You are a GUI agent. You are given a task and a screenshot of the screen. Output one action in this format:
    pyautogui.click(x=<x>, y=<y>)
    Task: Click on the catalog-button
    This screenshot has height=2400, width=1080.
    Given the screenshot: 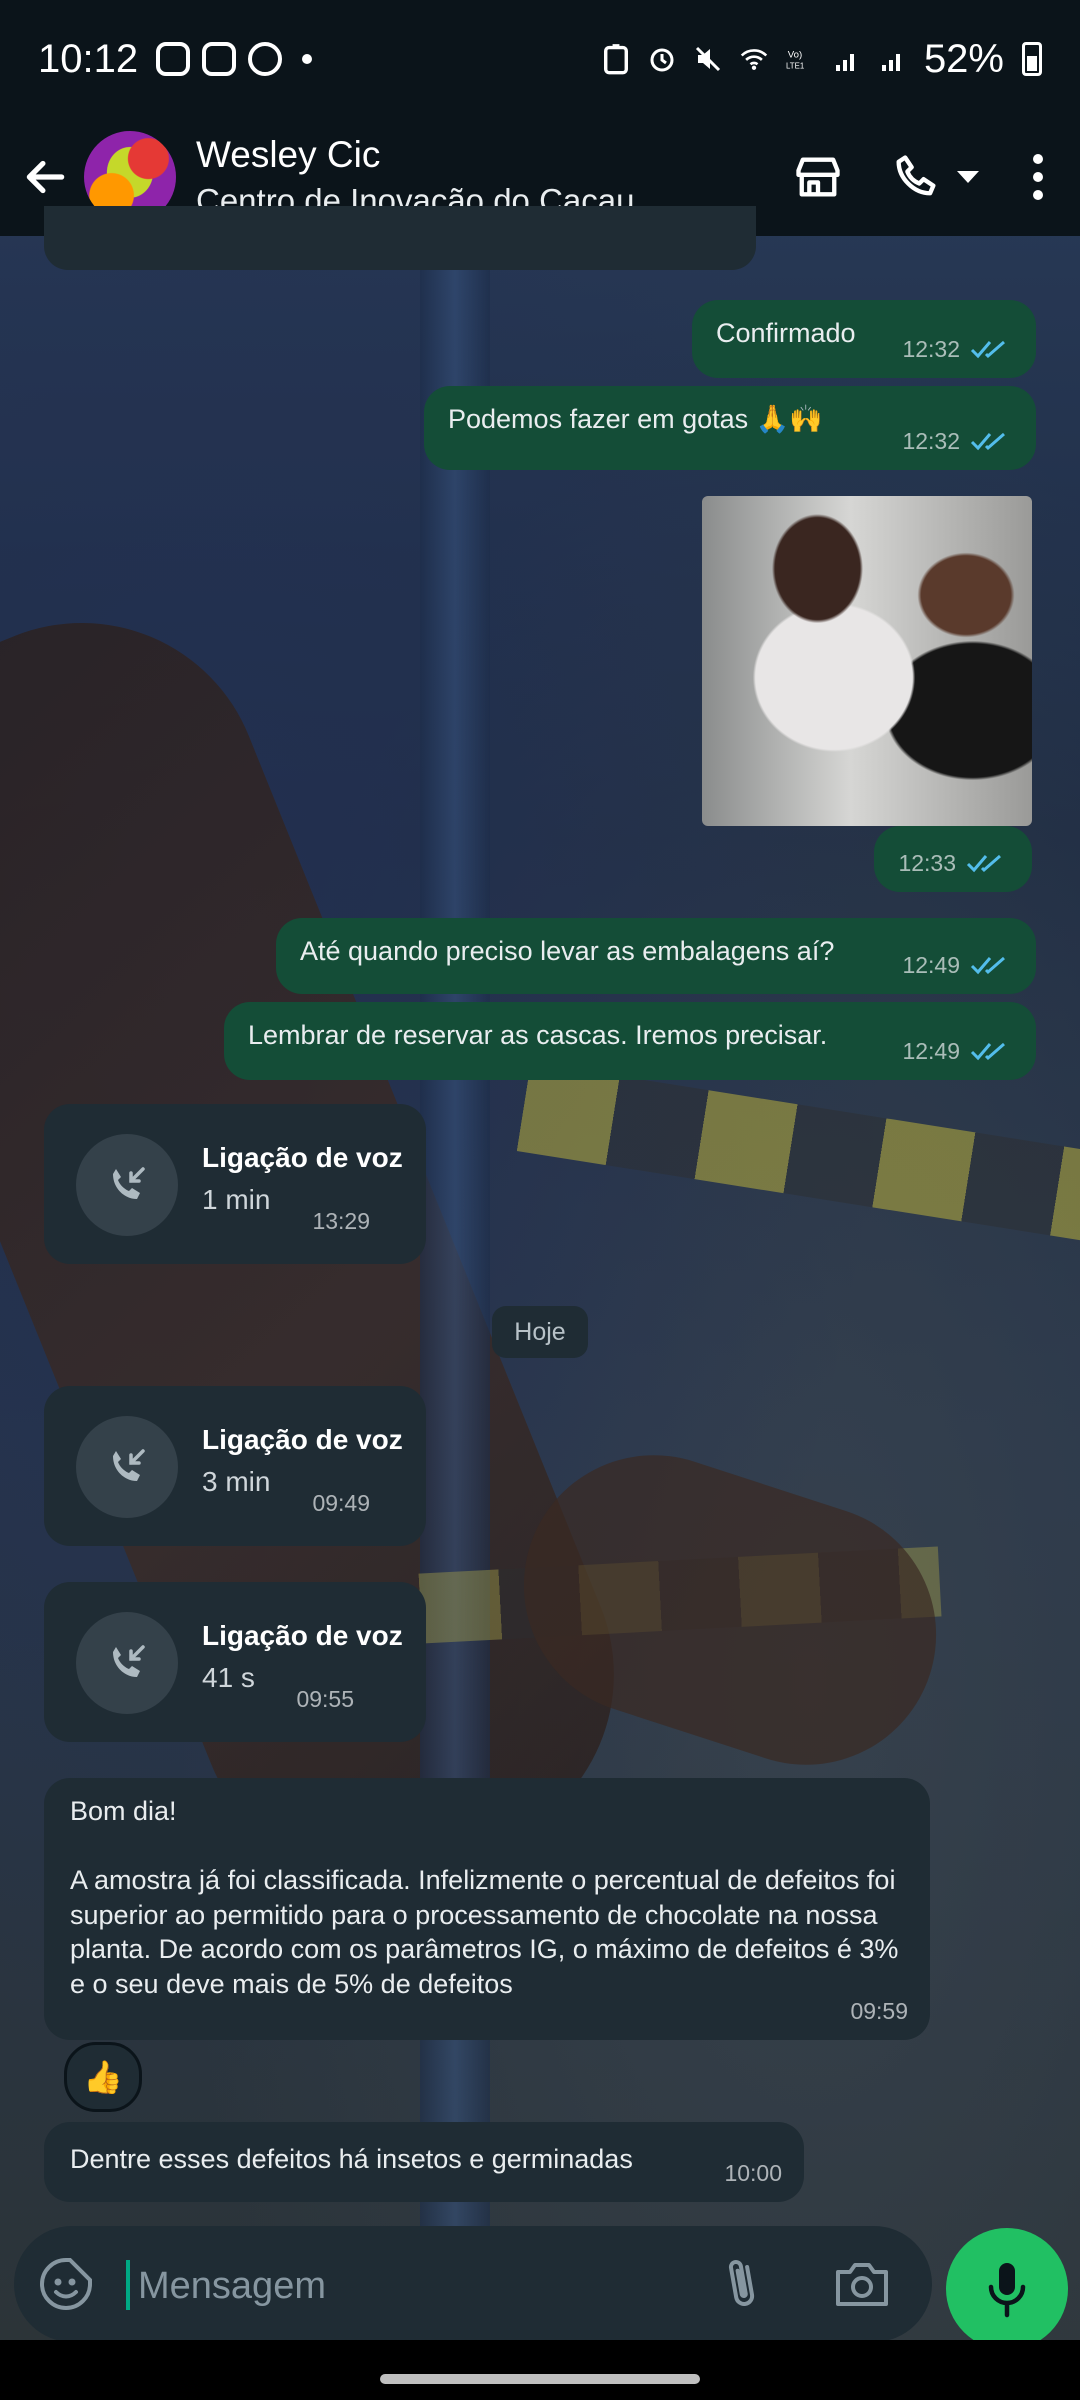 What is the action you would take?
    pyautogui.click(x=818, y=177)
    